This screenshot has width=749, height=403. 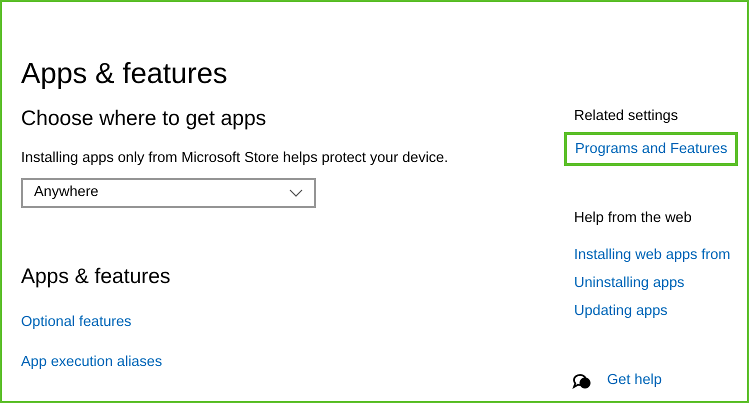 I want to click on help-link: Updating apps, so click(x=621, y=311).